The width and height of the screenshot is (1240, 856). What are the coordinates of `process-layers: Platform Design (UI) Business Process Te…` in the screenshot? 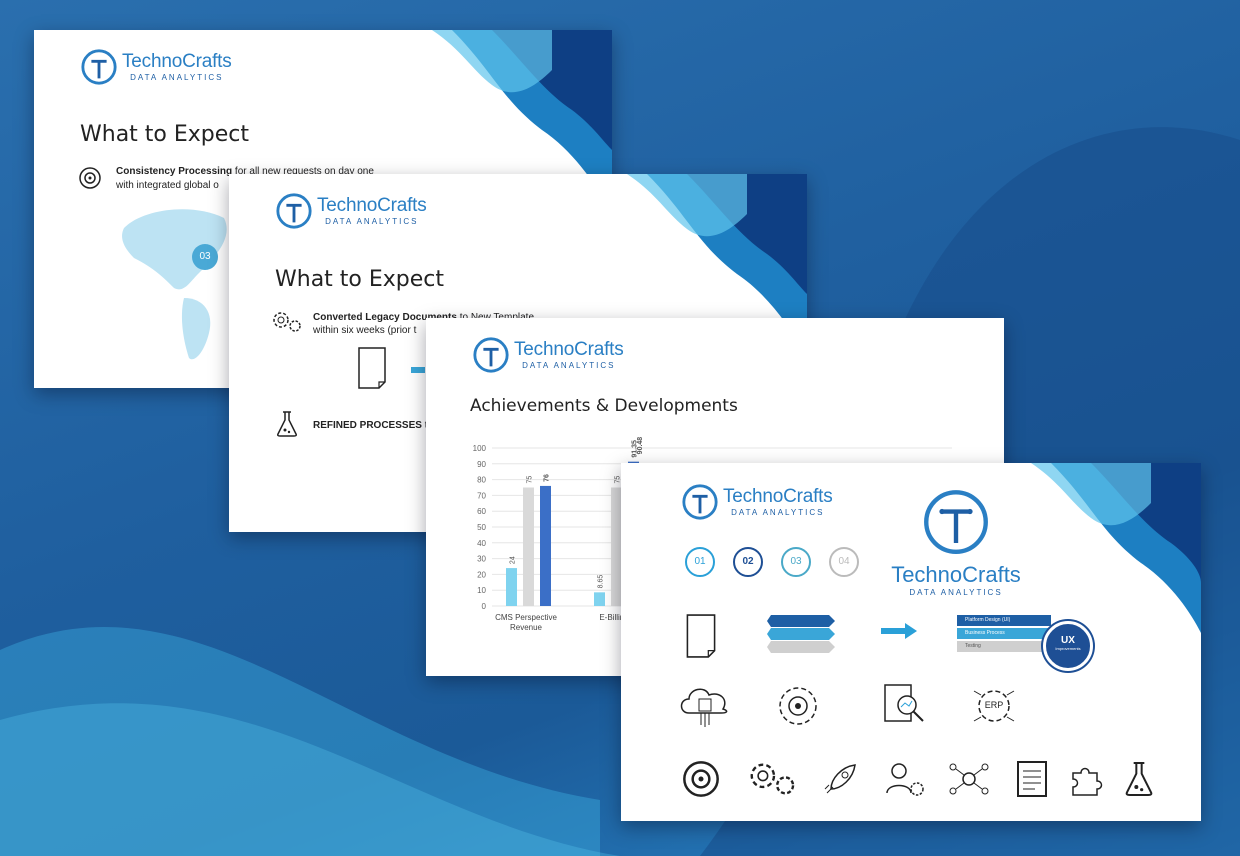 It's located at (1004, 633).